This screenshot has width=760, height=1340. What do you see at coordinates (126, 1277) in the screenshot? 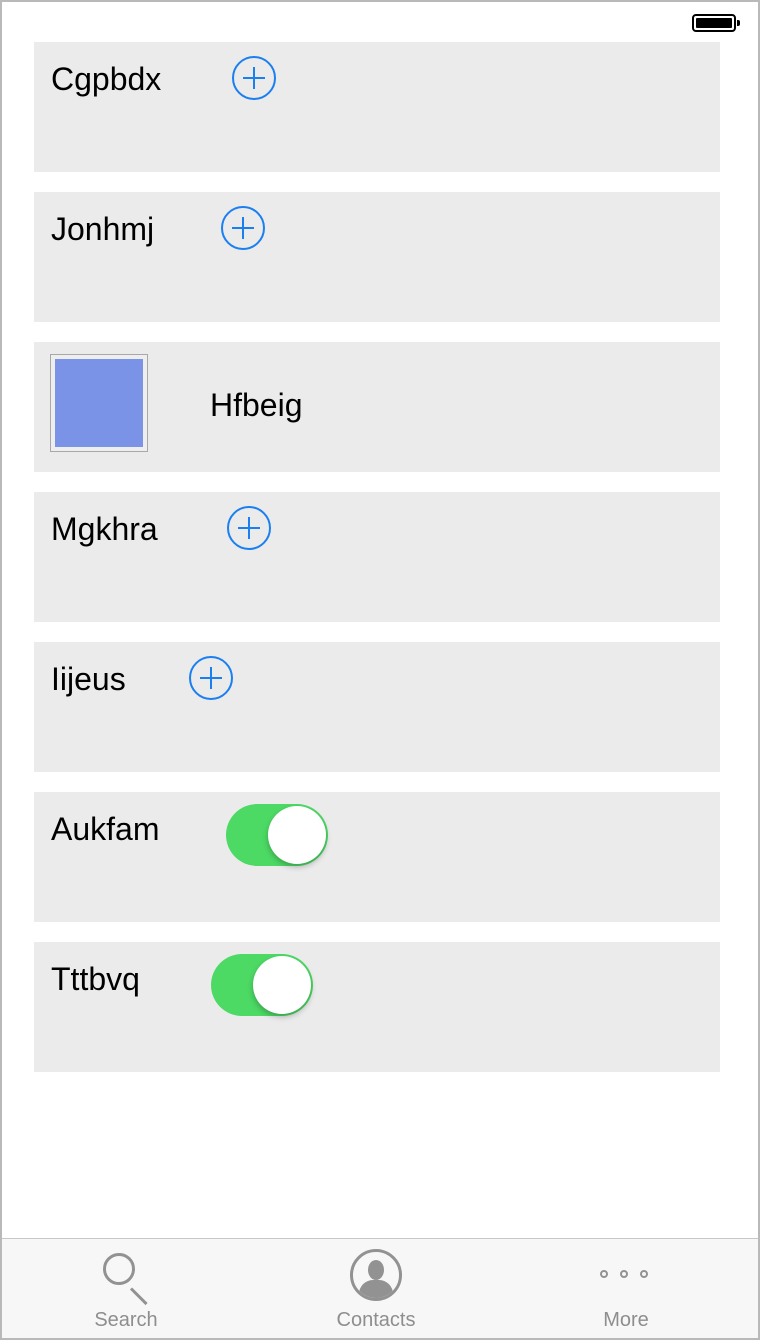
I see `search-icon` at bounding box center [126, 1277].